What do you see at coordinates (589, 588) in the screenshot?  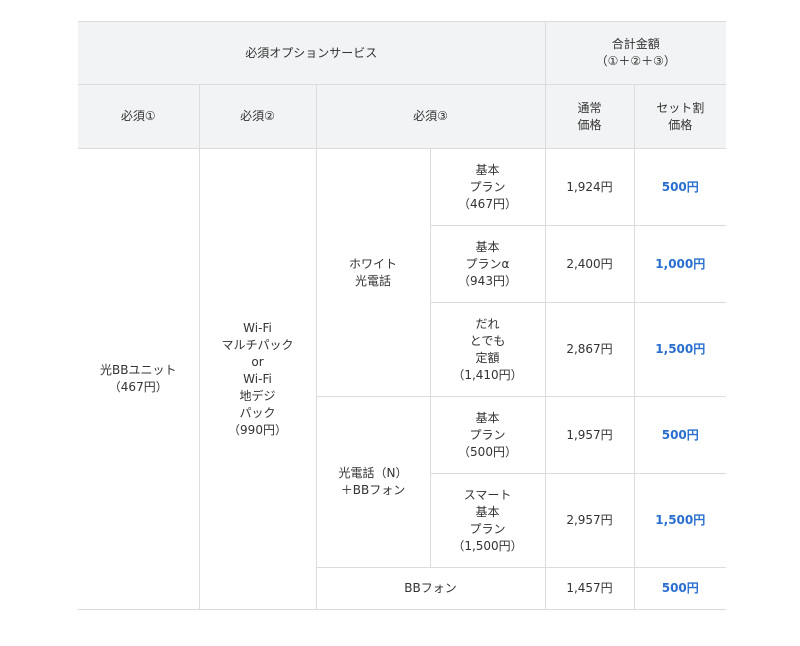 I see `regular-price-cell: 1,457円` at bounding box center [589, 588].